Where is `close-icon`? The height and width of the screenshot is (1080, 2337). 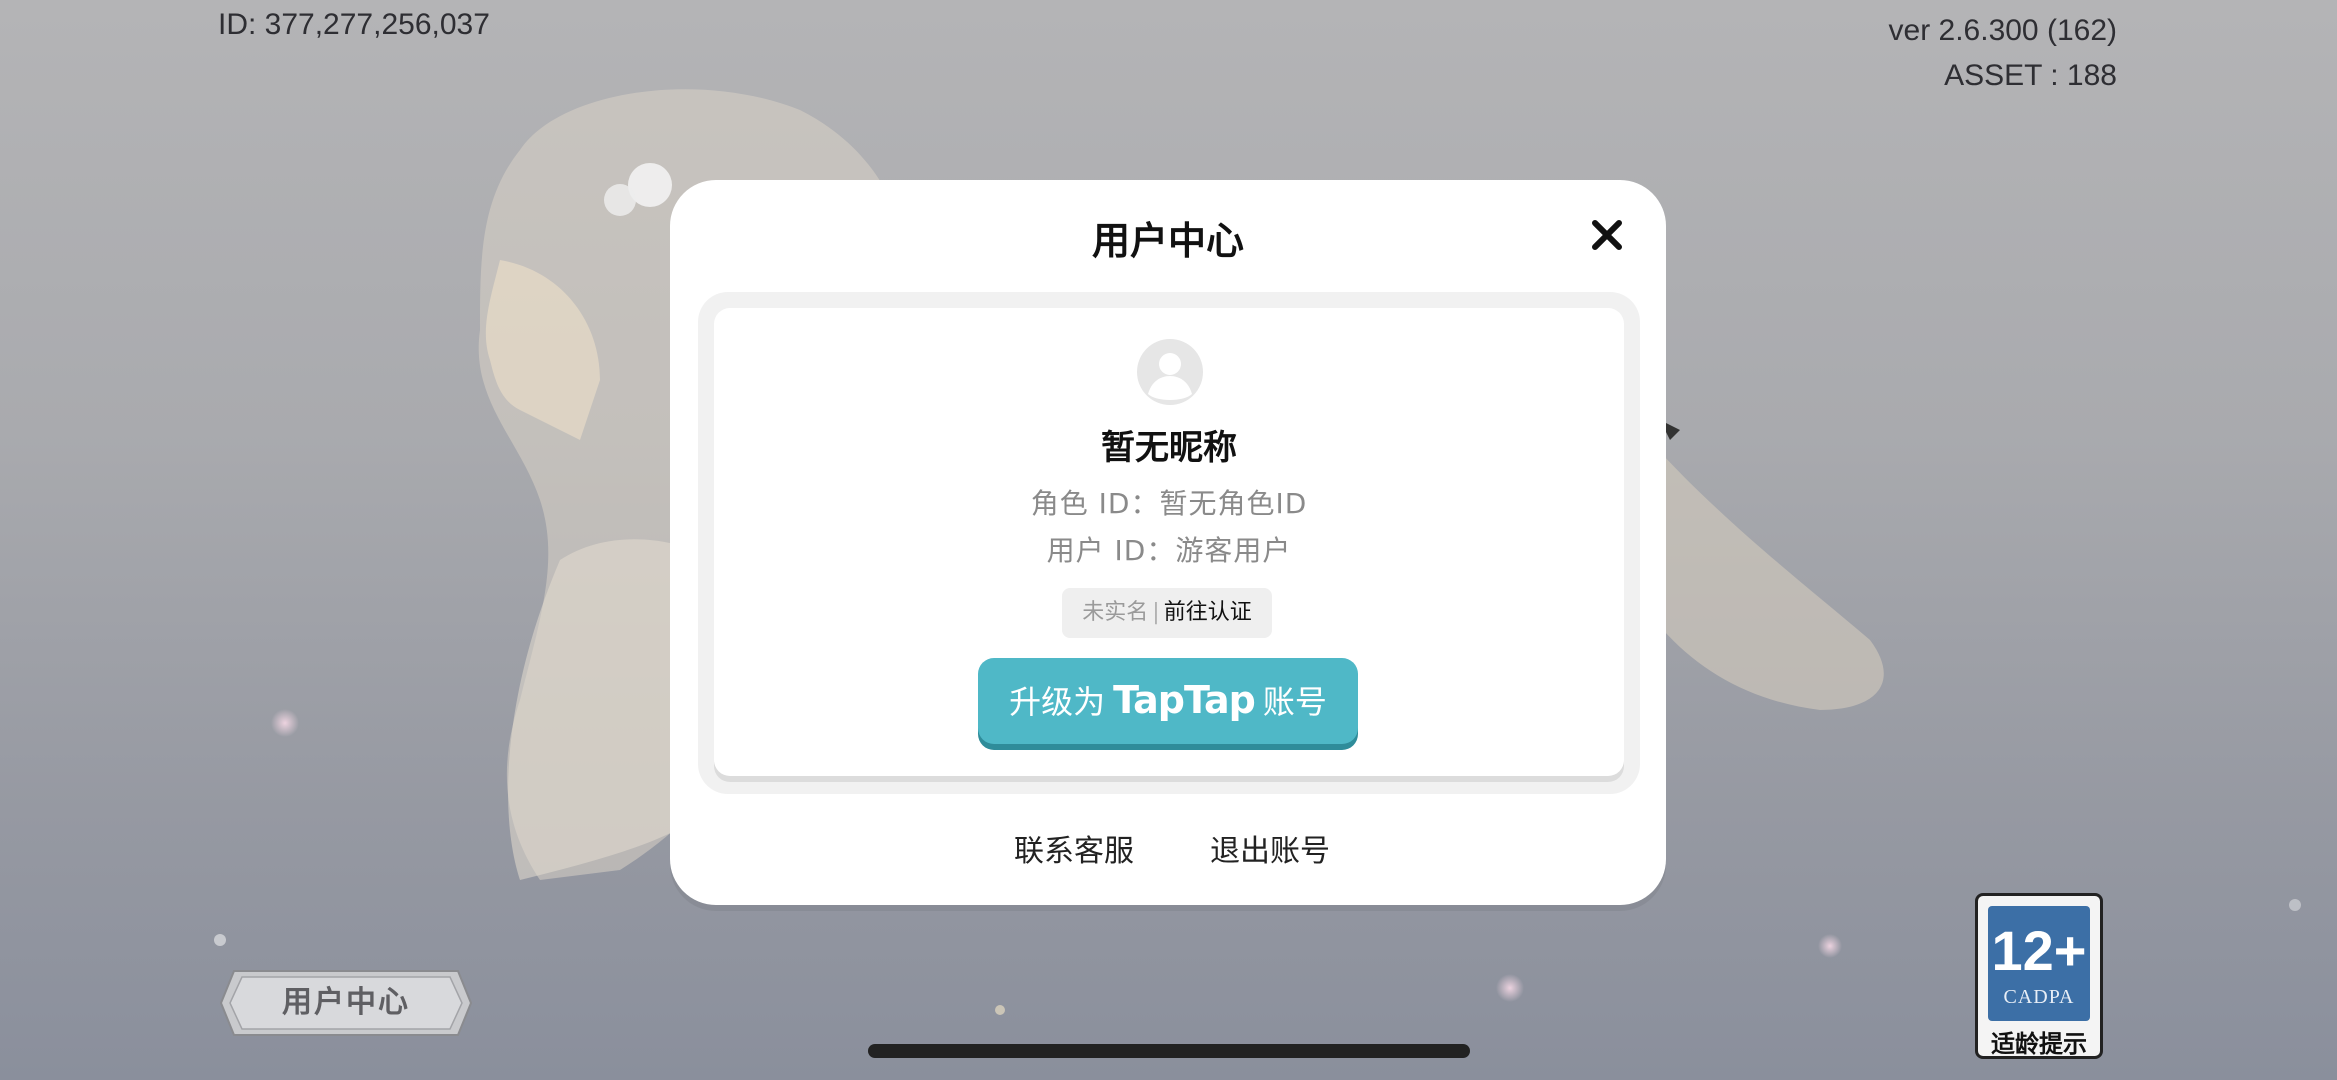
close-icon is located at coordinates (1607, 235).